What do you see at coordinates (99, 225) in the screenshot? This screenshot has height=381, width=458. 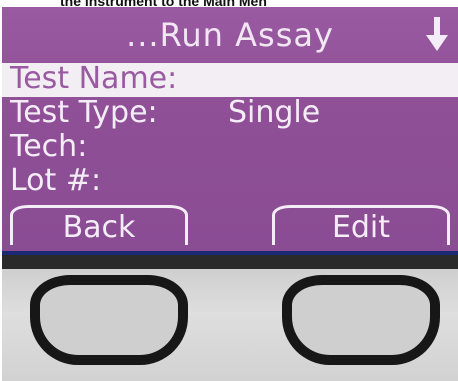 I see `softkey-back: Back` at bounding box center [99, 225].